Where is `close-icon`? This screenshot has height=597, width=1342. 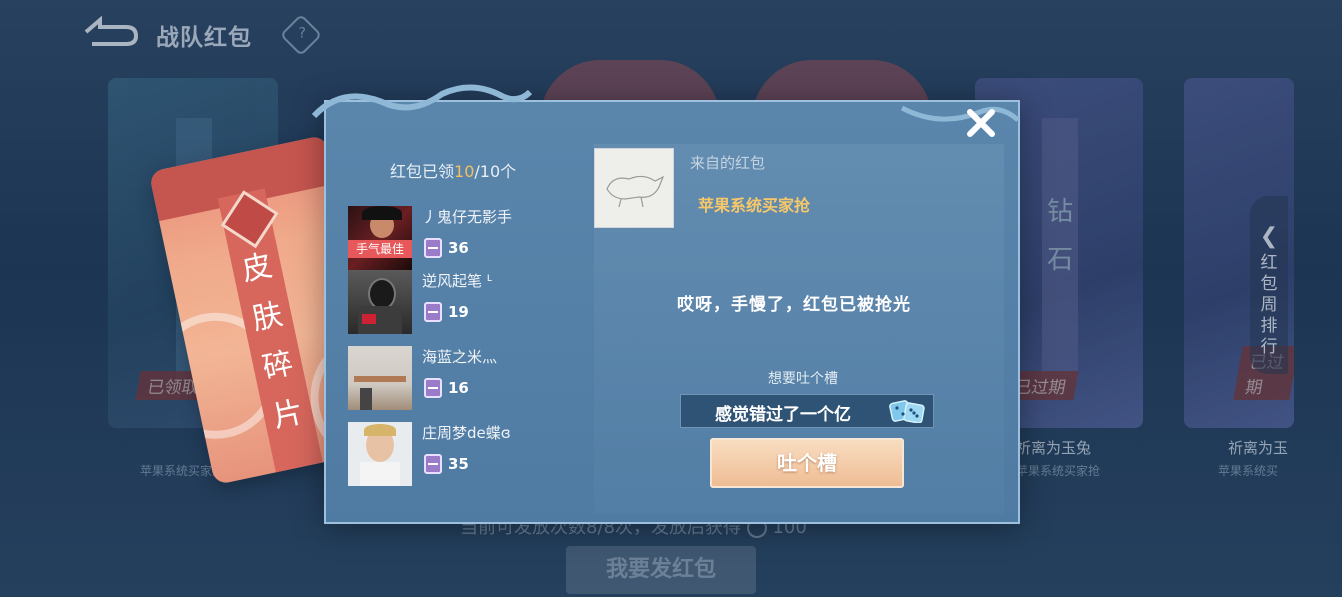
close-icon is located at coordinates (981, 123).